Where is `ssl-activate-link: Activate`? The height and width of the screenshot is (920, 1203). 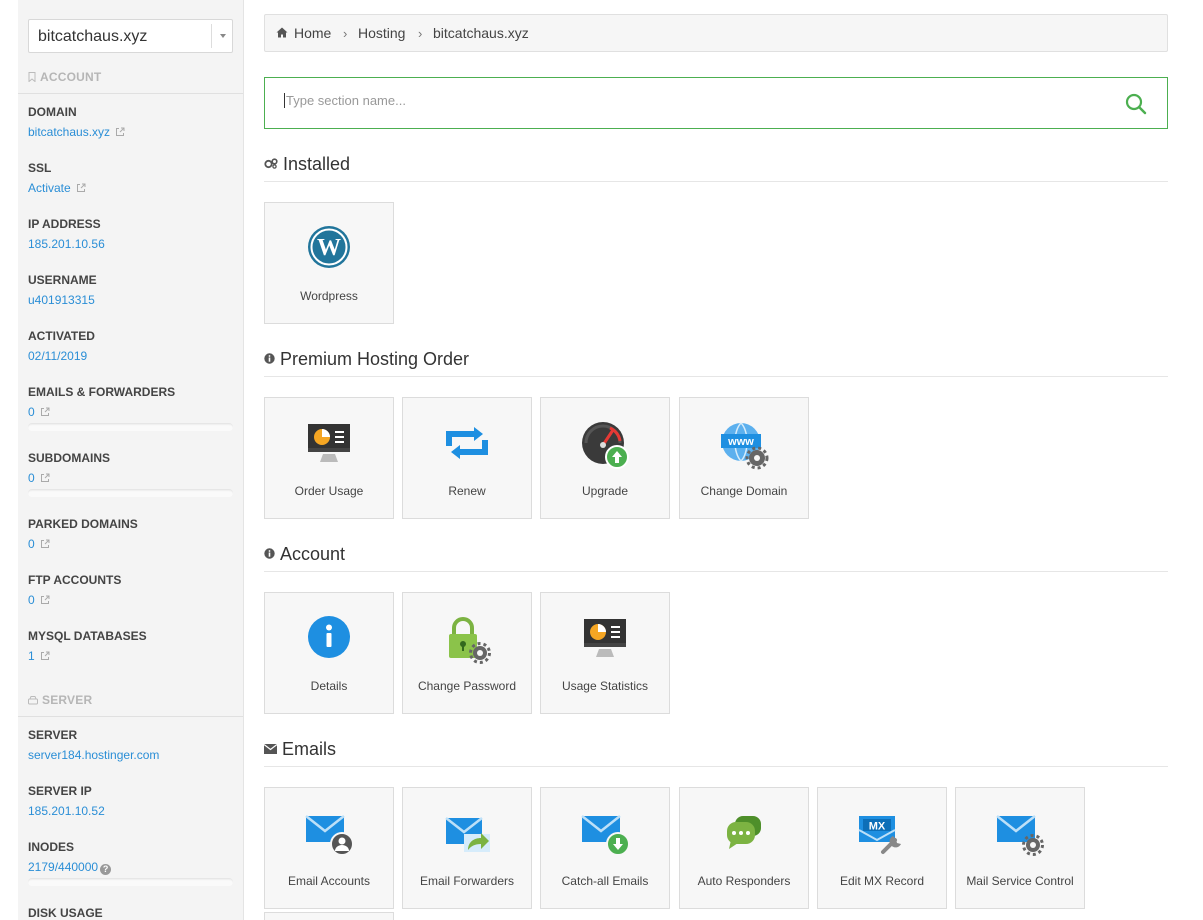
ssl-activate-link: Activate is located at coordinates (49, 188).